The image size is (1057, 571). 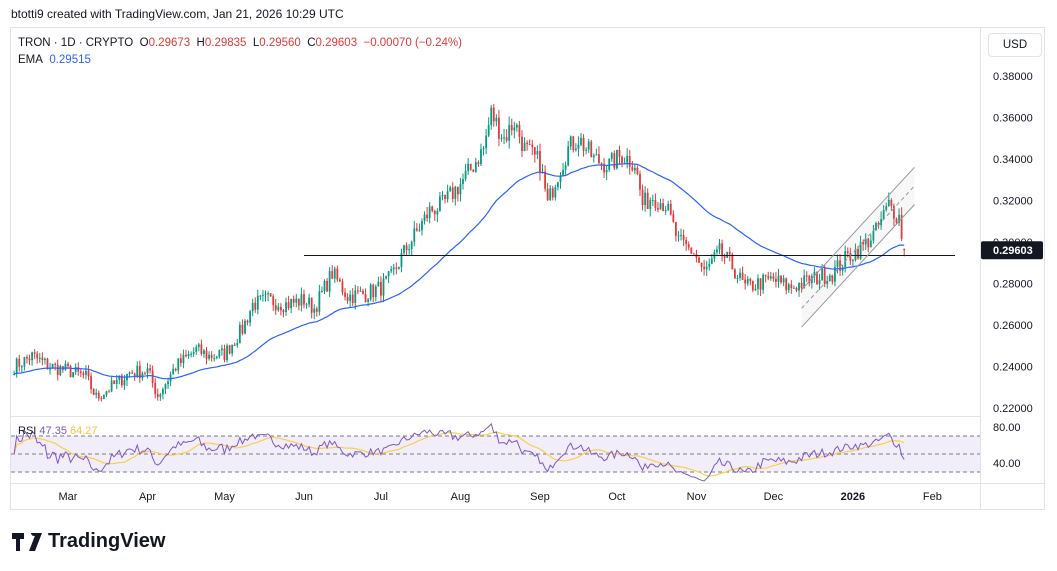 What do you see at coordinates (147, 497) in the screenshot?
I see `x-tick-label: Apr` at bounding box center [147, 497].